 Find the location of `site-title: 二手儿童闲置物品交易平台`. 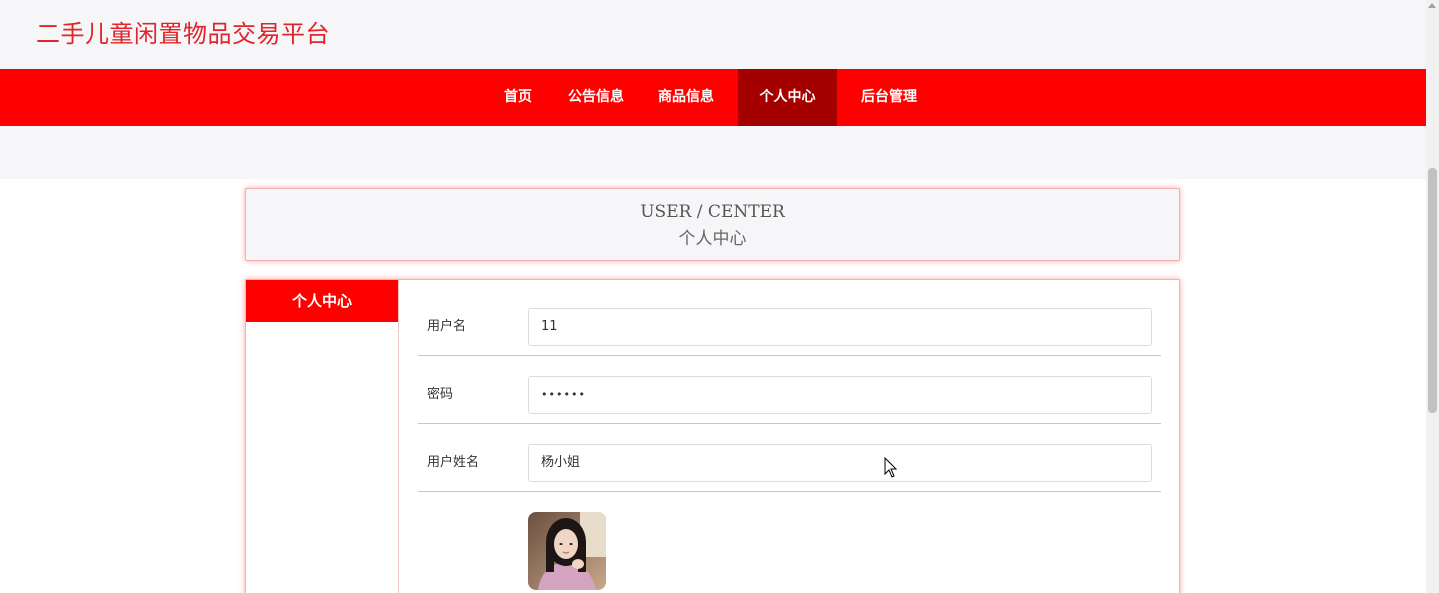

site-title: 二手儿童闲置物品交易平台 is located at coordinates (183, 34).